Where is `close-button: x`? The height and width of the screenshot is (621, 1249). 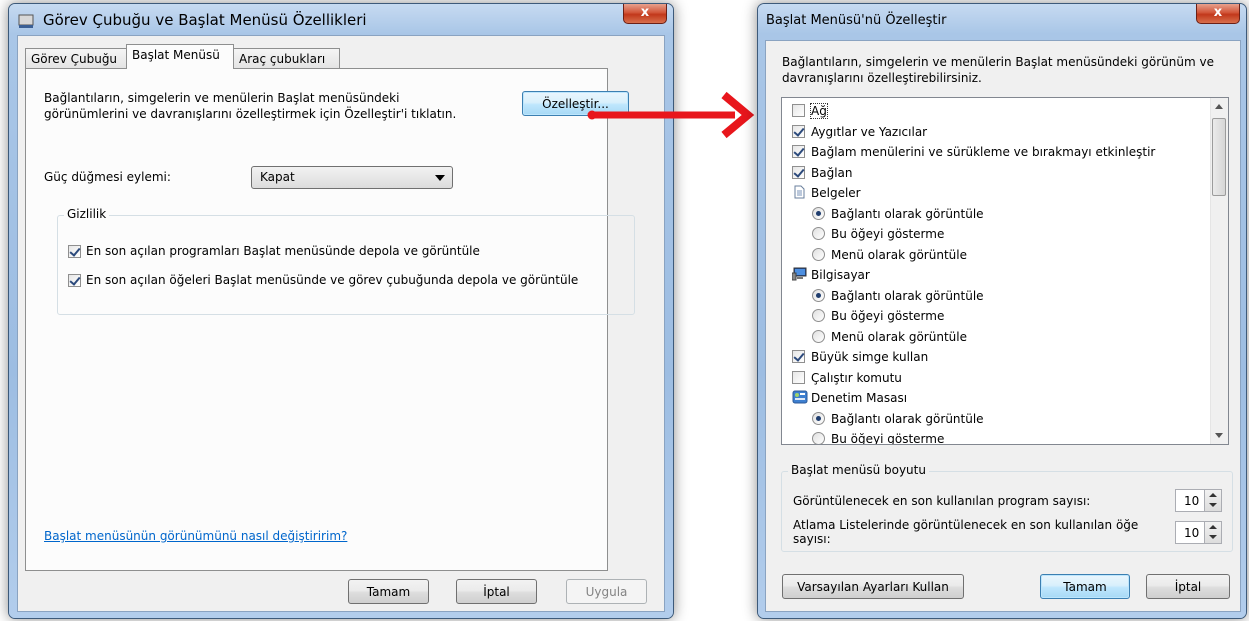 close-button: x is located at coordinates (1218, 14).